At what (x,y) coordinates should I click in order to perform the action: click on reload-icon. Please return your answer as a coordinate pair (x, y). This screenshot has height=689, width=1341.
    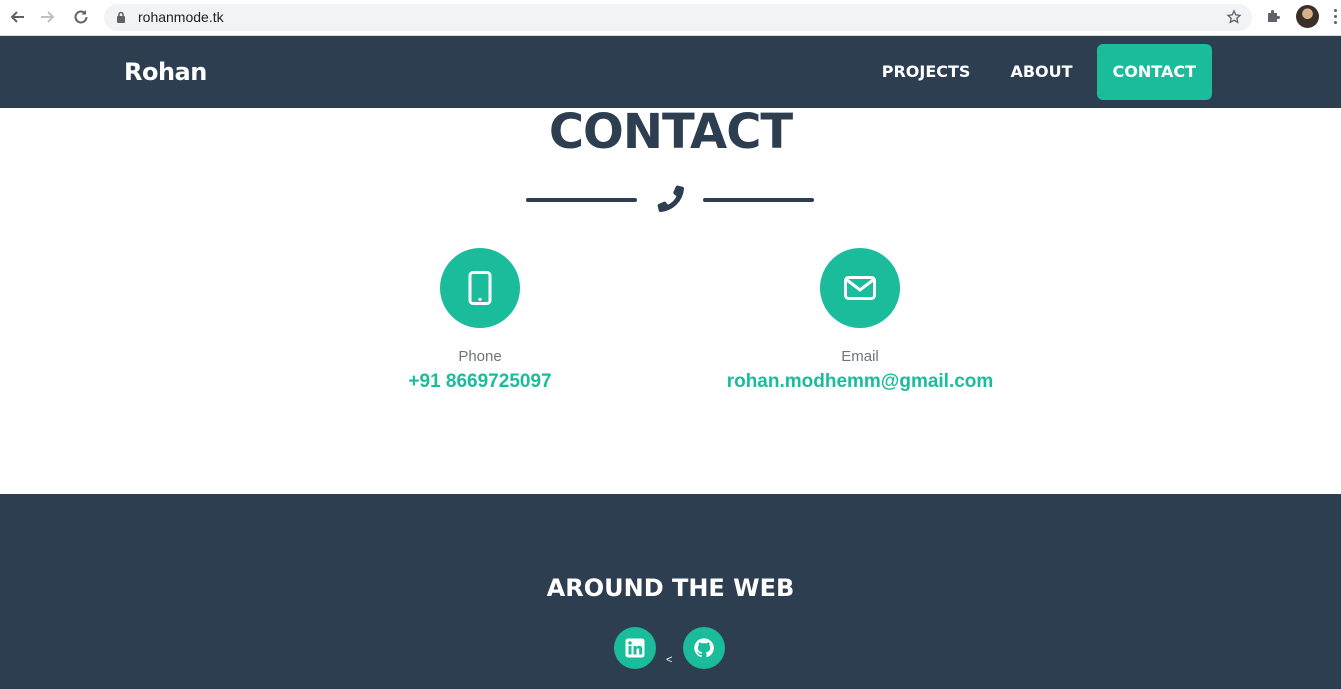
    Looking at the image, I should click on (81, 17).